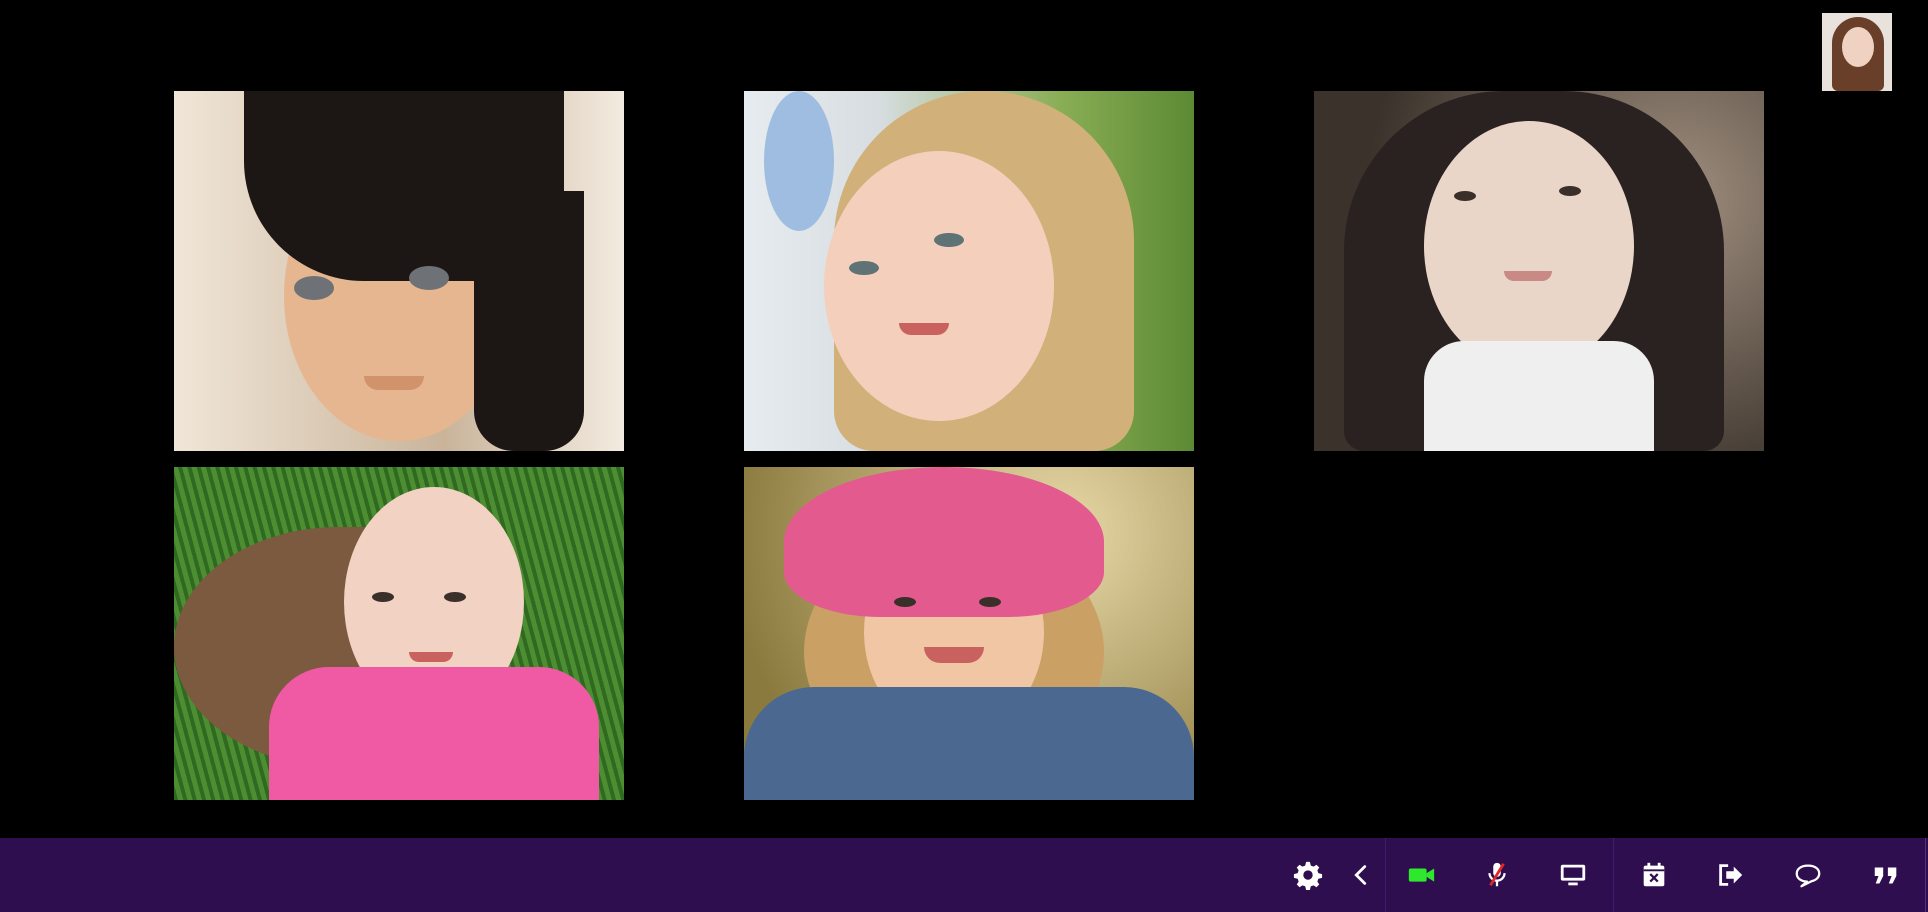 Image resolution: width=1928 pixels, height=912 pixels. What do you see at coordinates (1421, 875) in the screenshot?
I see `camera-icon` at bounding box center [1421, 875].